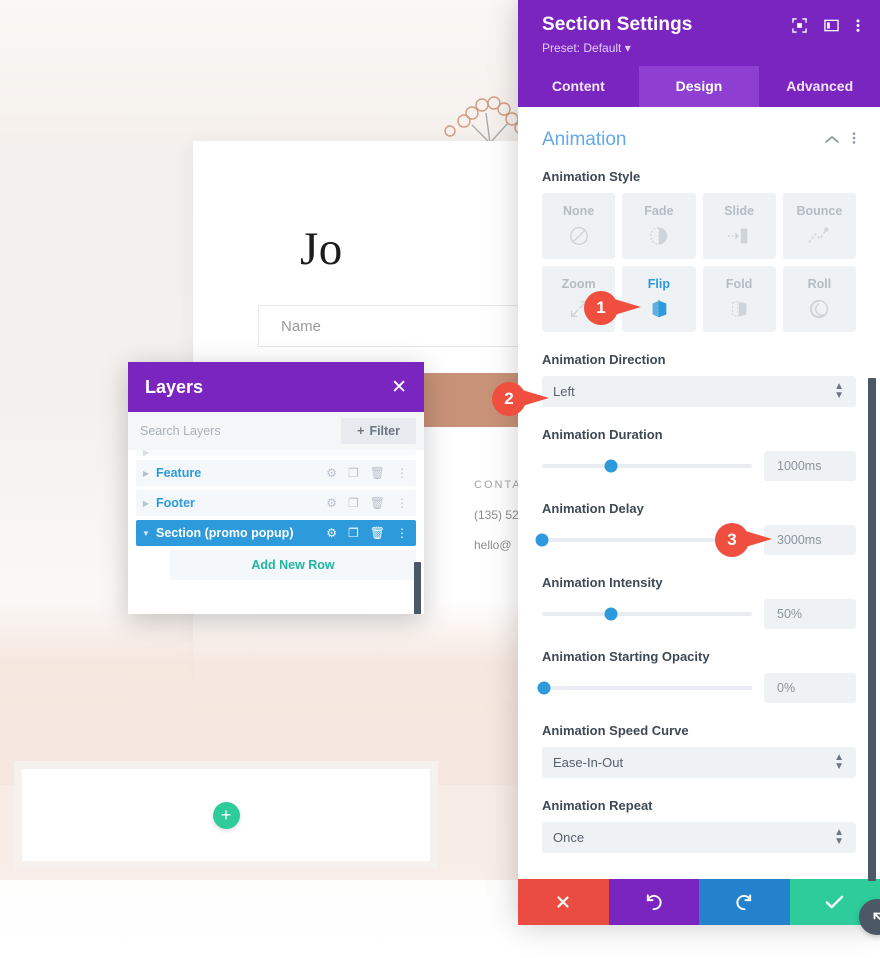  Describe the element at coordinates (597, 805) in the screenshot. I see `animation-repeat-label: Animation Repeat` at that location.